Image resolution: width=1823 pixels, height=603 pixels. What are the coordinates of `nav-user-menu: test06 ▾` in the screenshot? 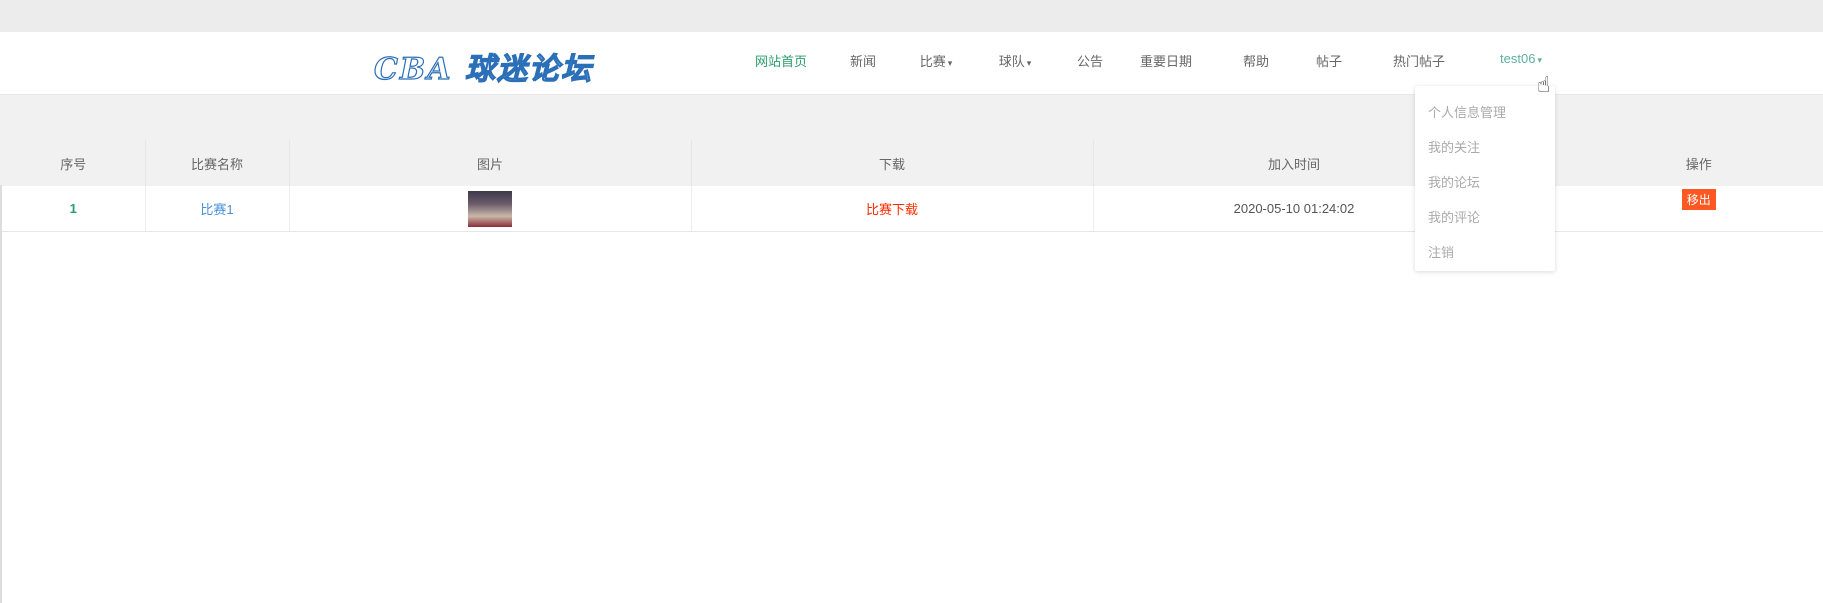 It's located at (1521, 58).